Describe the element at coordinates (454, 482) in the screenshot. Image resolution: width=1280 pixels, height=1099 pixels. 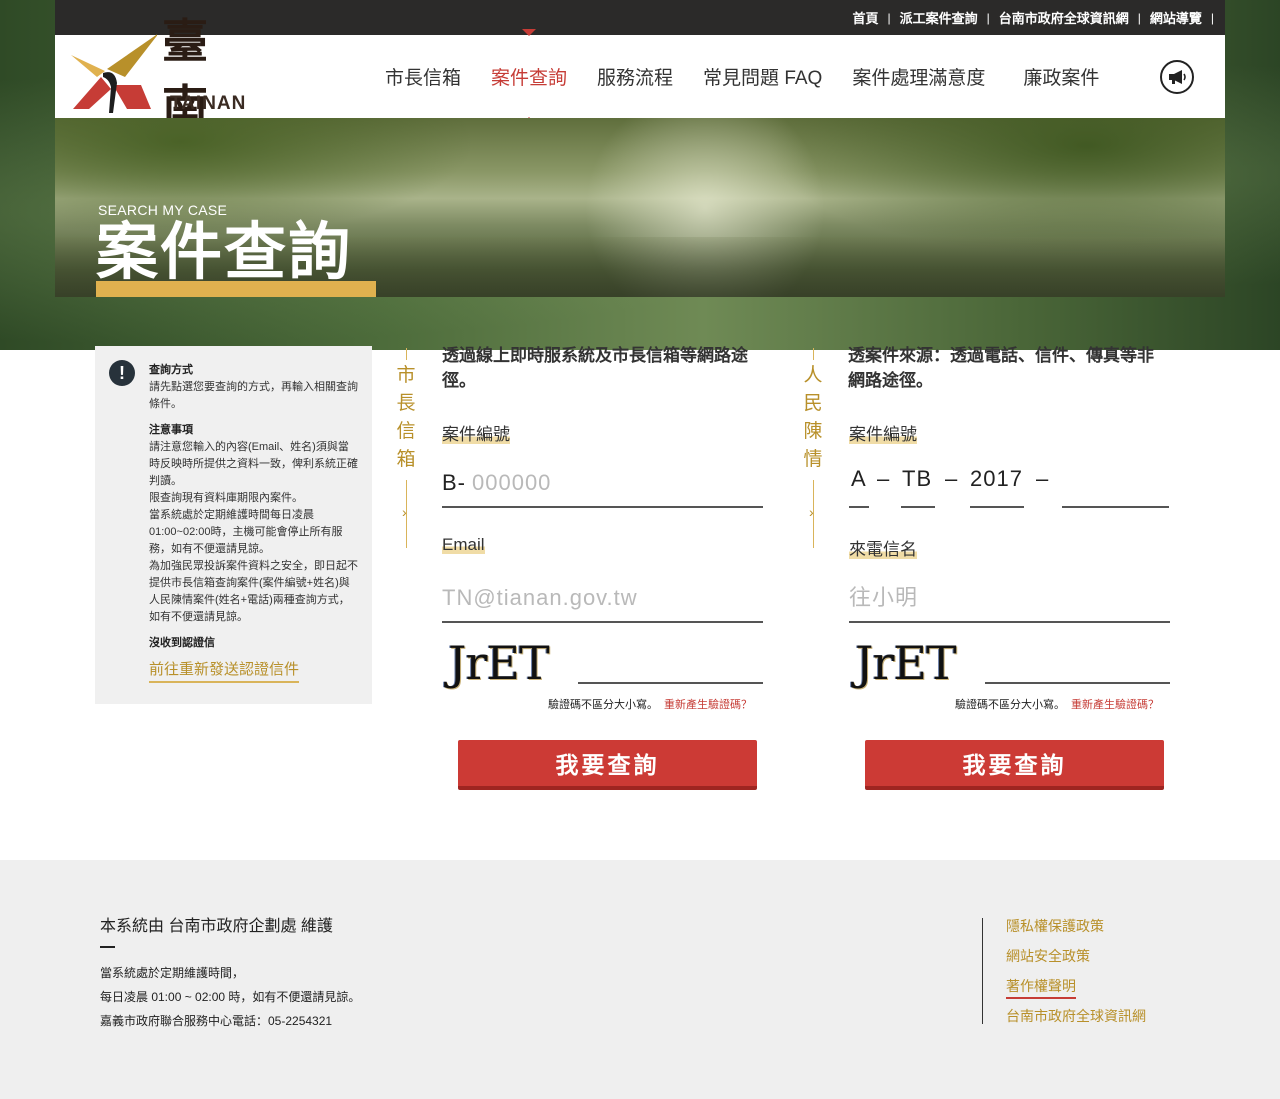
I see `case-prefix: B-` at that location.